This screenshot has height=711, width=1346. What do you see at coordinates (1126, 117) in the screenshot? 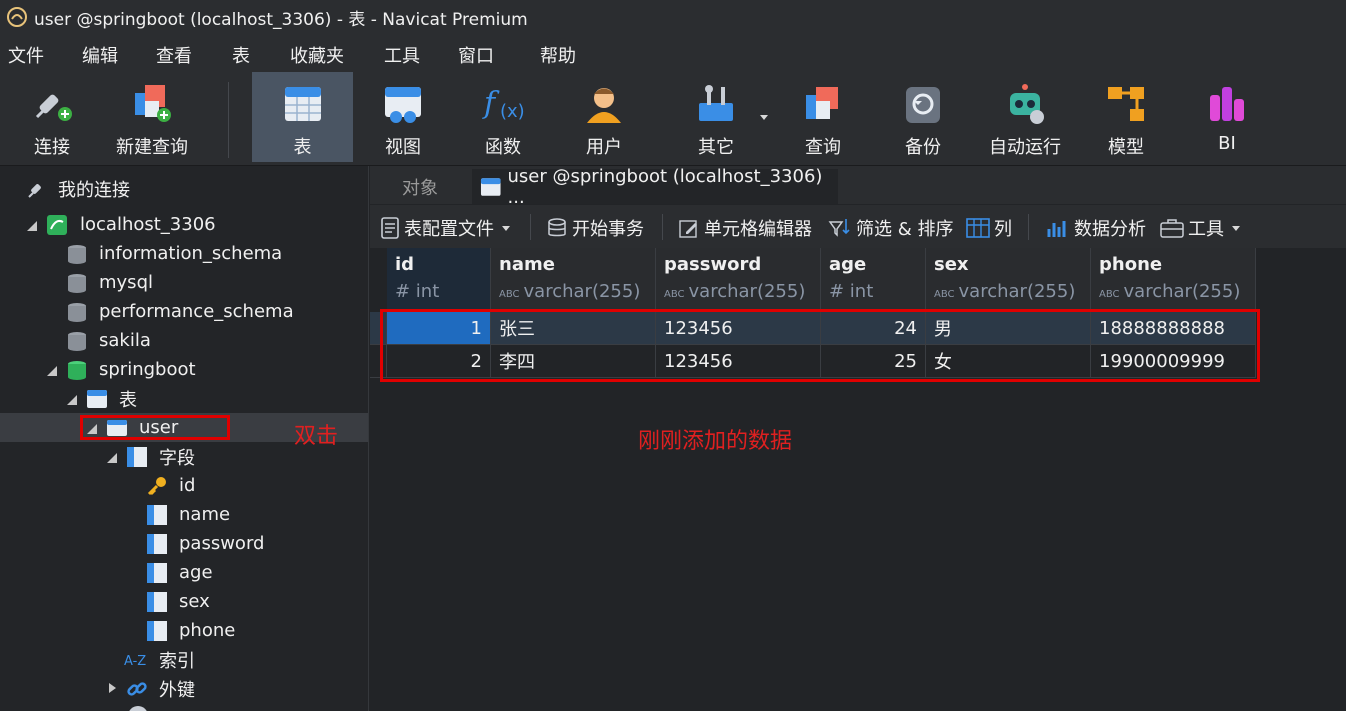
I see `model-button: 模型` at bounding box center [1126, 117].